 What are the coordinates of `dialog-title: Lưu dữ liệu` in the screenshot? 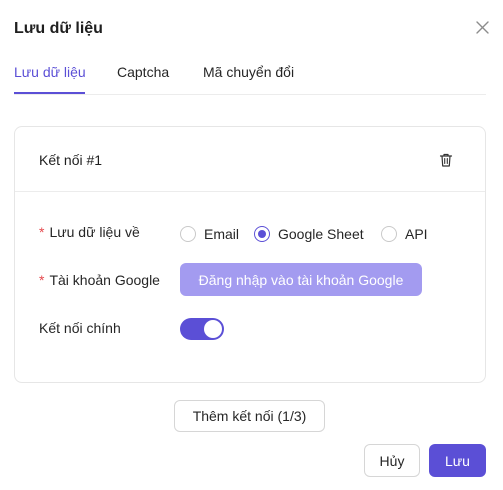 It's located at (58, 28).